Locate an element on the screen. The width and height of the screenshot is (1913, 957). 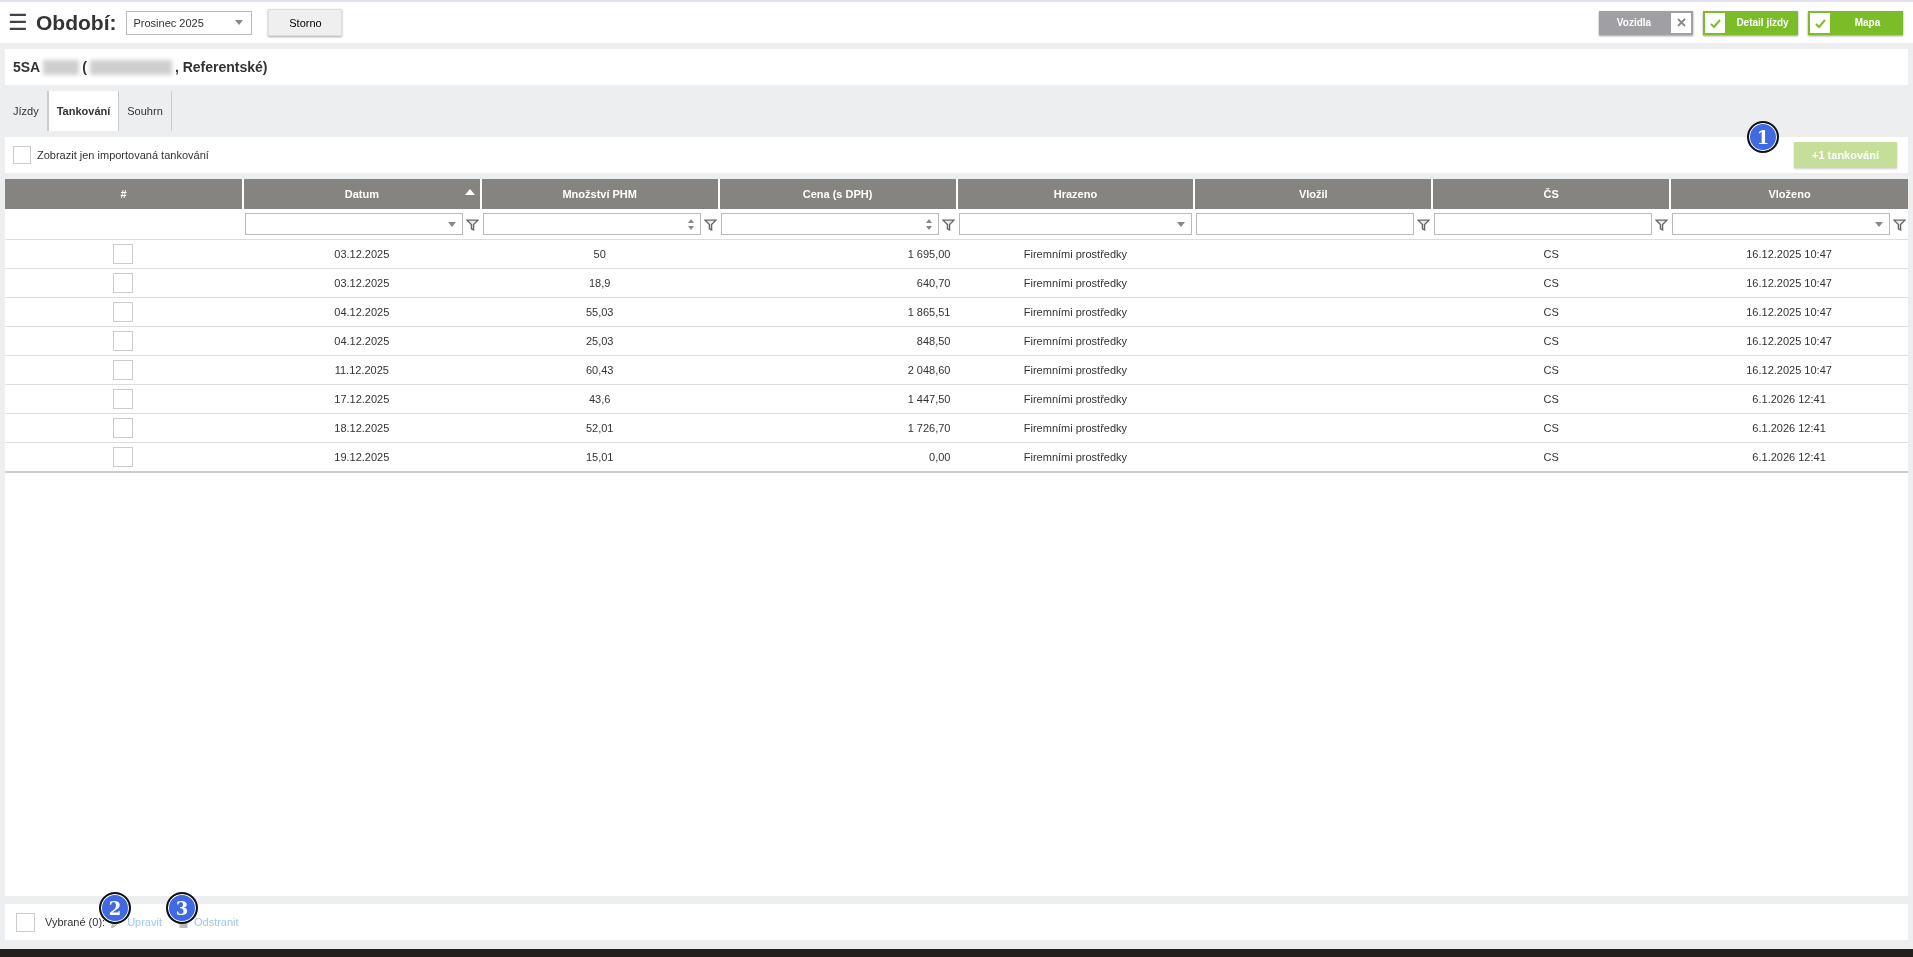
number-badge: 1 is located at coordinates (1763, 137).